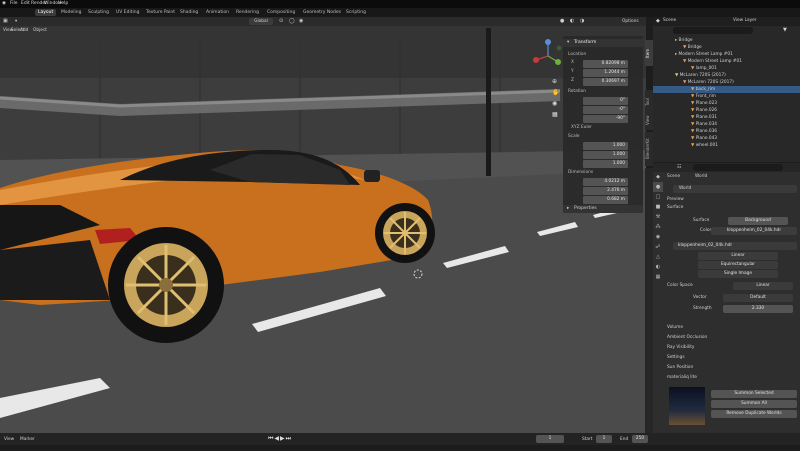 The image size is (800, 451). I want to click on projection-dropdown: Equirectangular, so click(738, 265).